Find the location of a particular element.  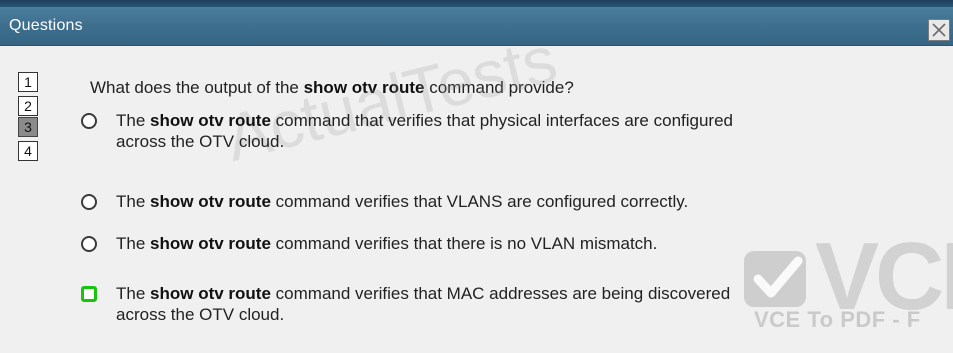

question-nav-1: 1 is located at coordinates (28, 82).